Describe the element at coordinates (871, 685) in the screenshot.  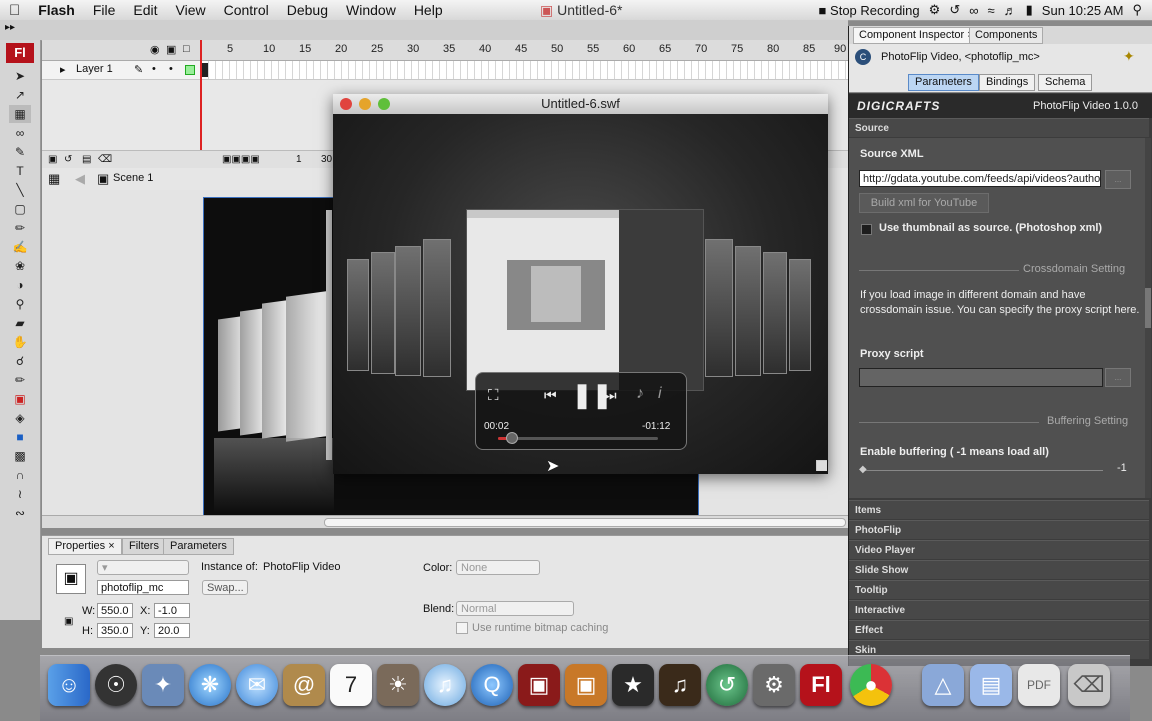
I see `chrome-icon: ●` at that location.